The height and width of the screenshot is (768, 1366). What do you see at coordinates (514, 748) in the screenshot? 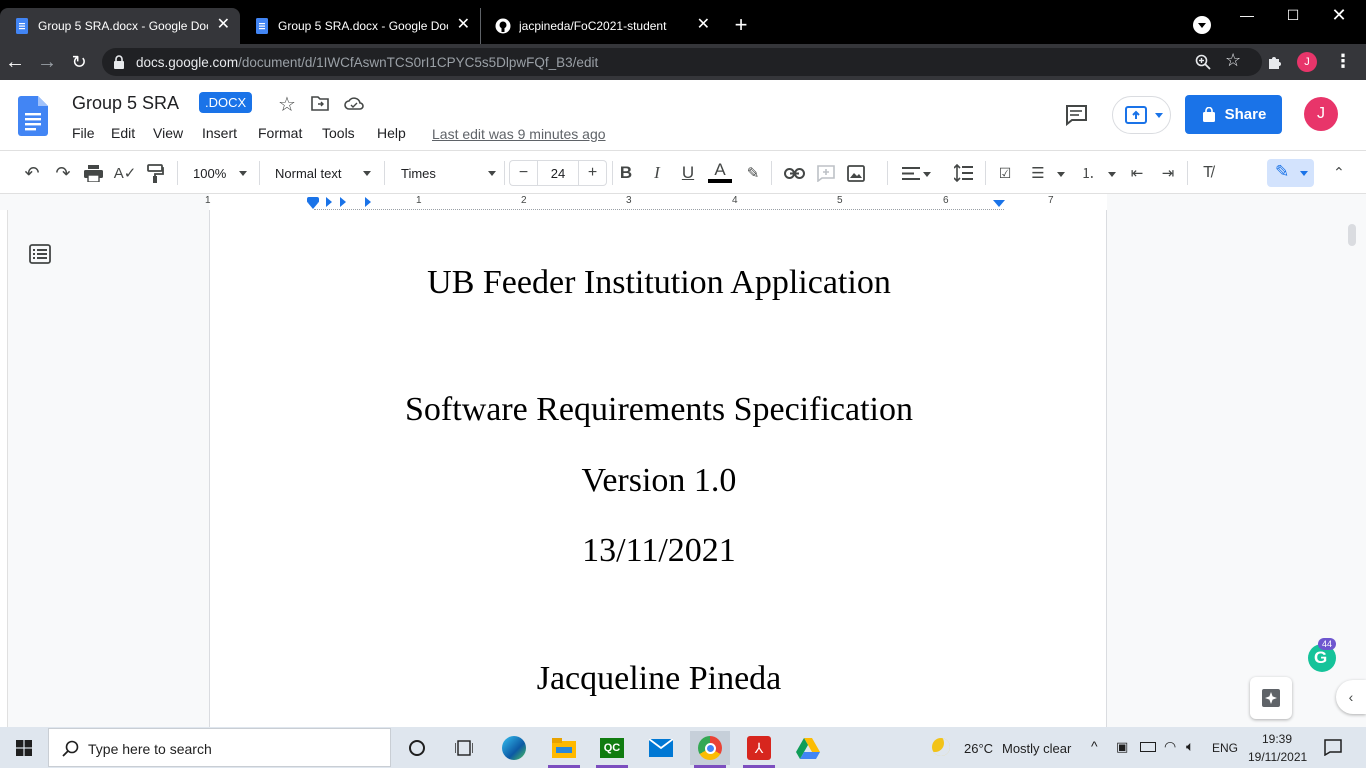
I see `edge-browser-icon` at bounding box center [514, 748].